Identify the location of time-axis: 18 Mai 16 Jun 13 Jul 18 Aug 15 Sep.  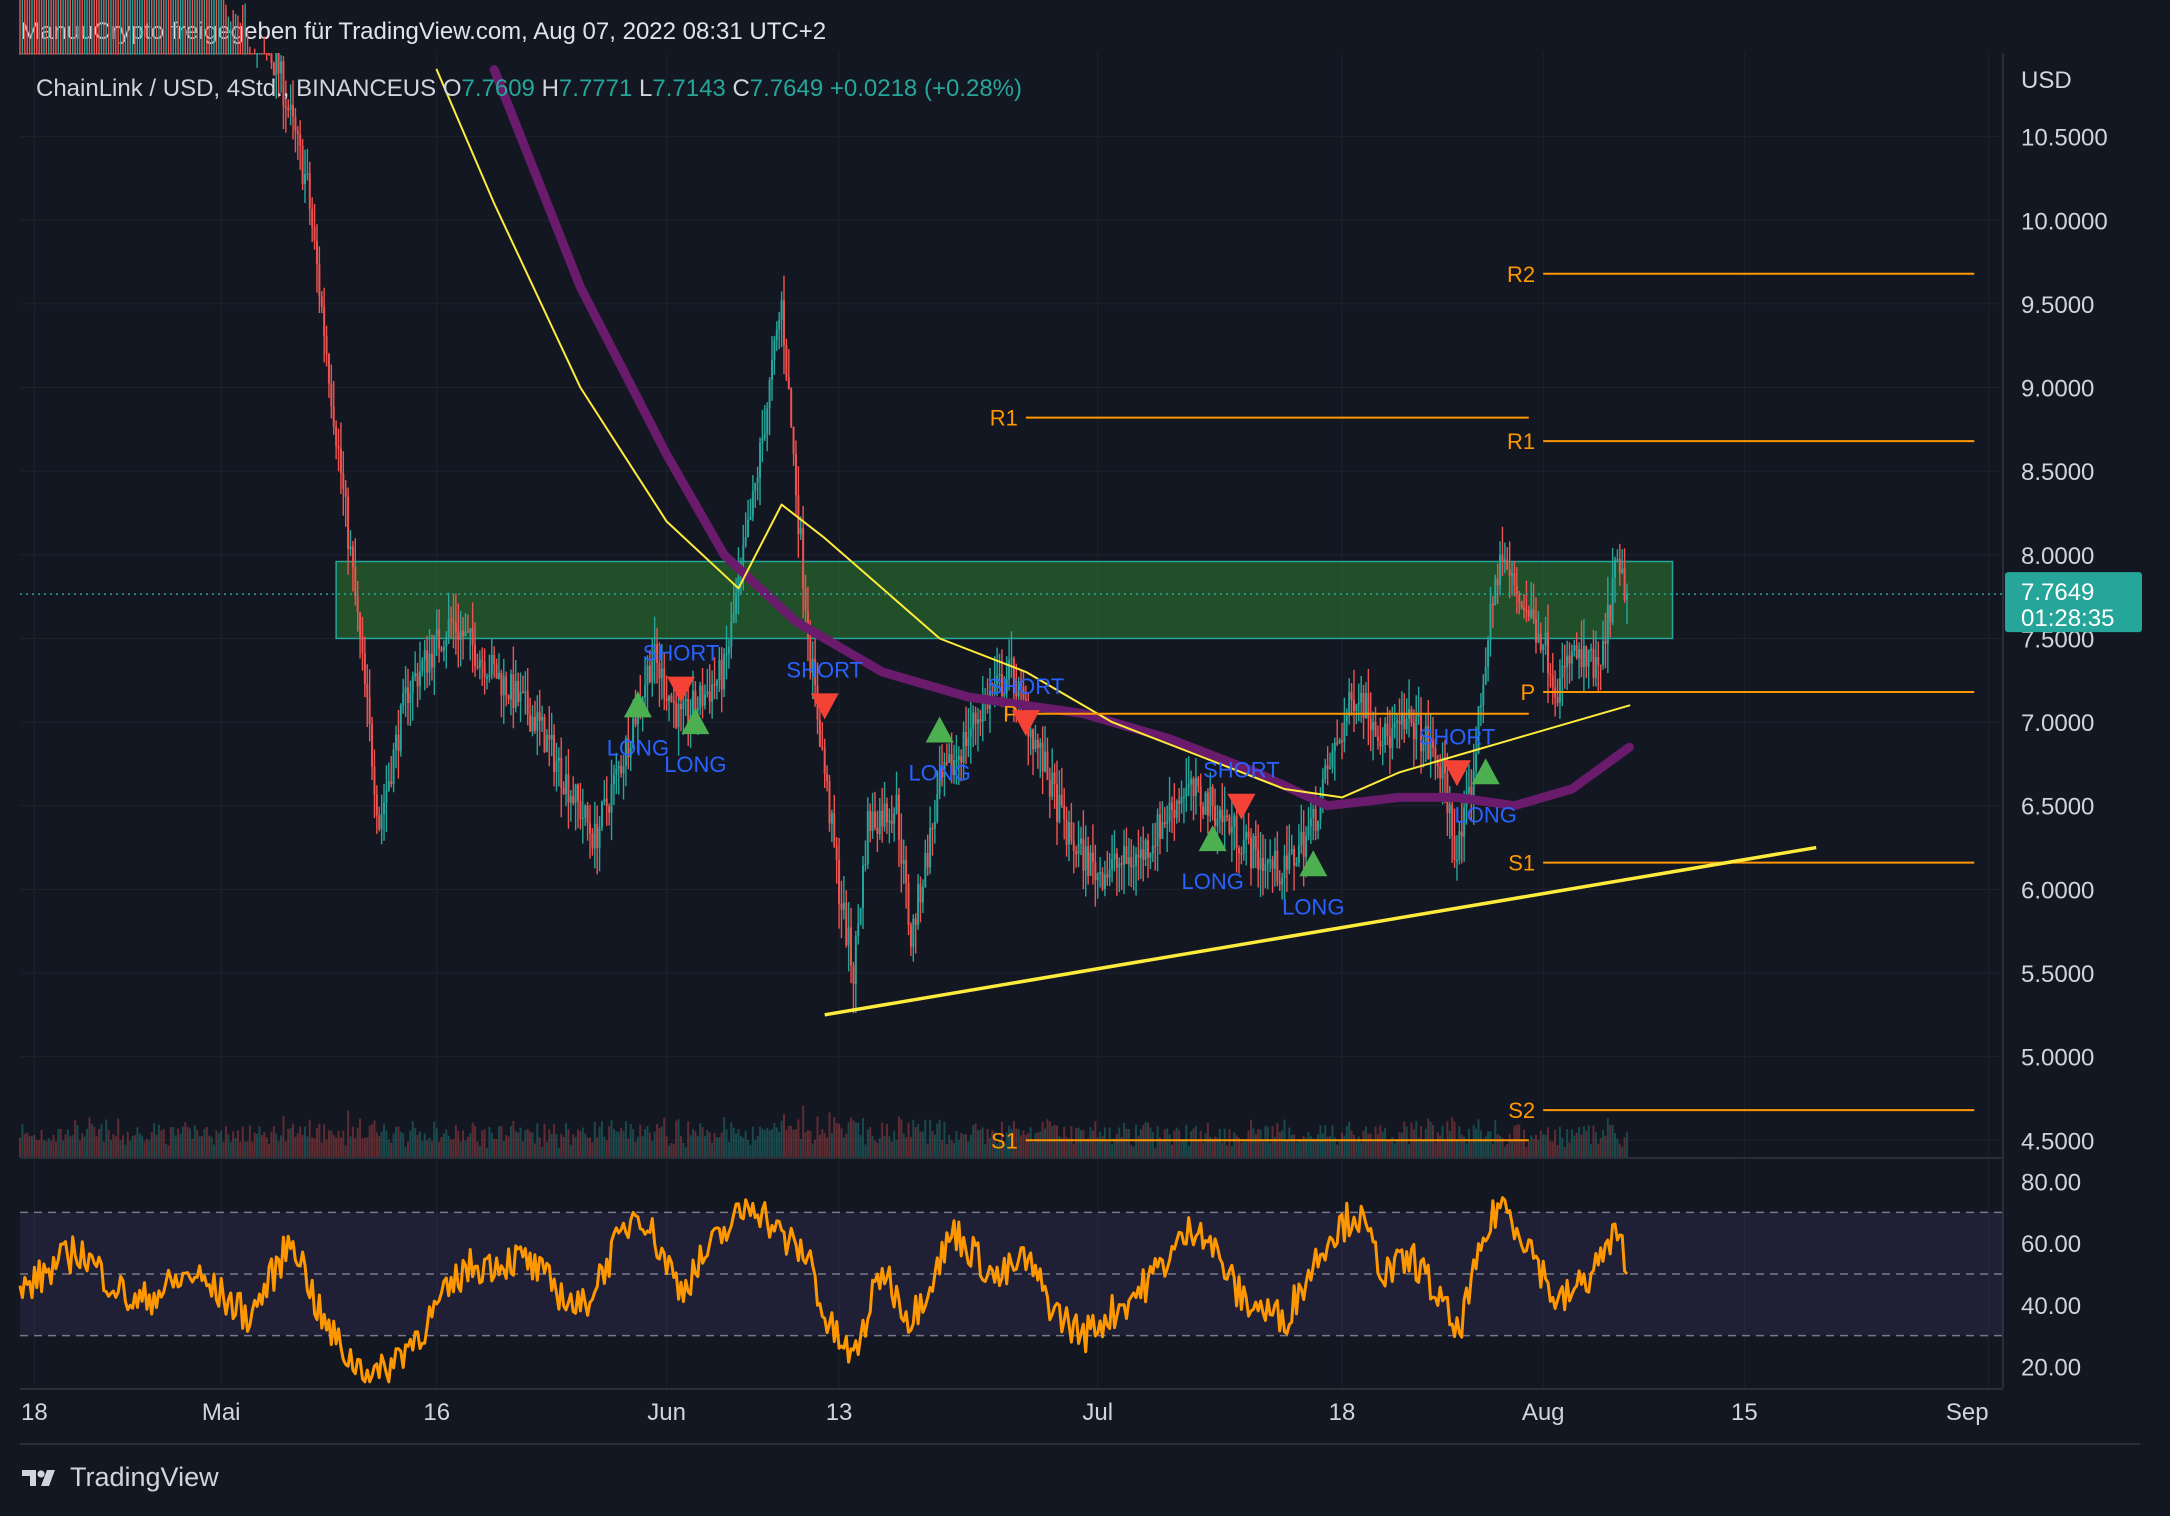
(1080, 1422).